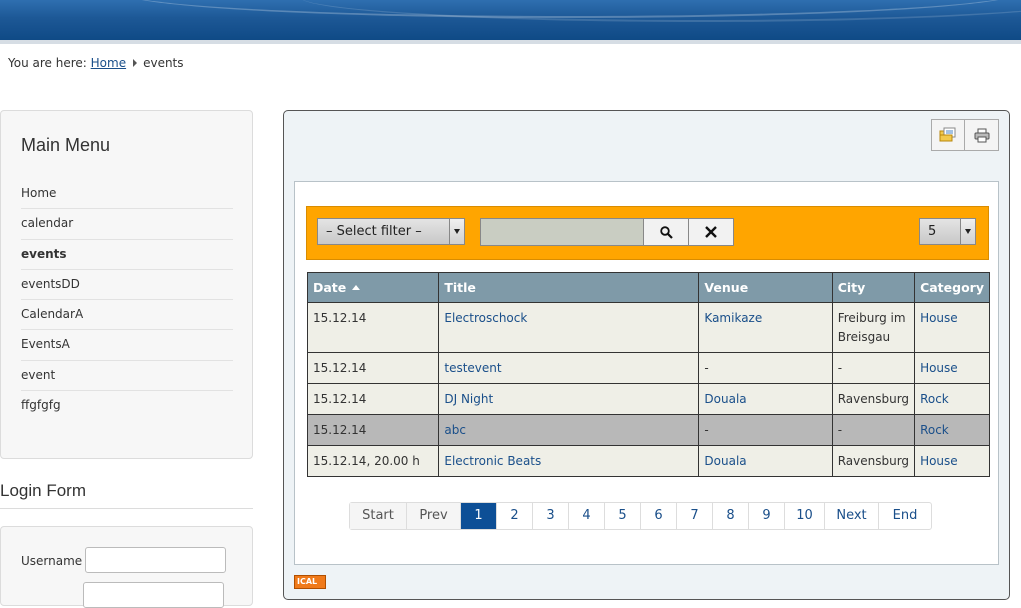 The image size is (1021, 608). What do you see at coordinates (852, 516) in the screenshot?
I see `pagination-next: Next` at bounding box center [852, 516].